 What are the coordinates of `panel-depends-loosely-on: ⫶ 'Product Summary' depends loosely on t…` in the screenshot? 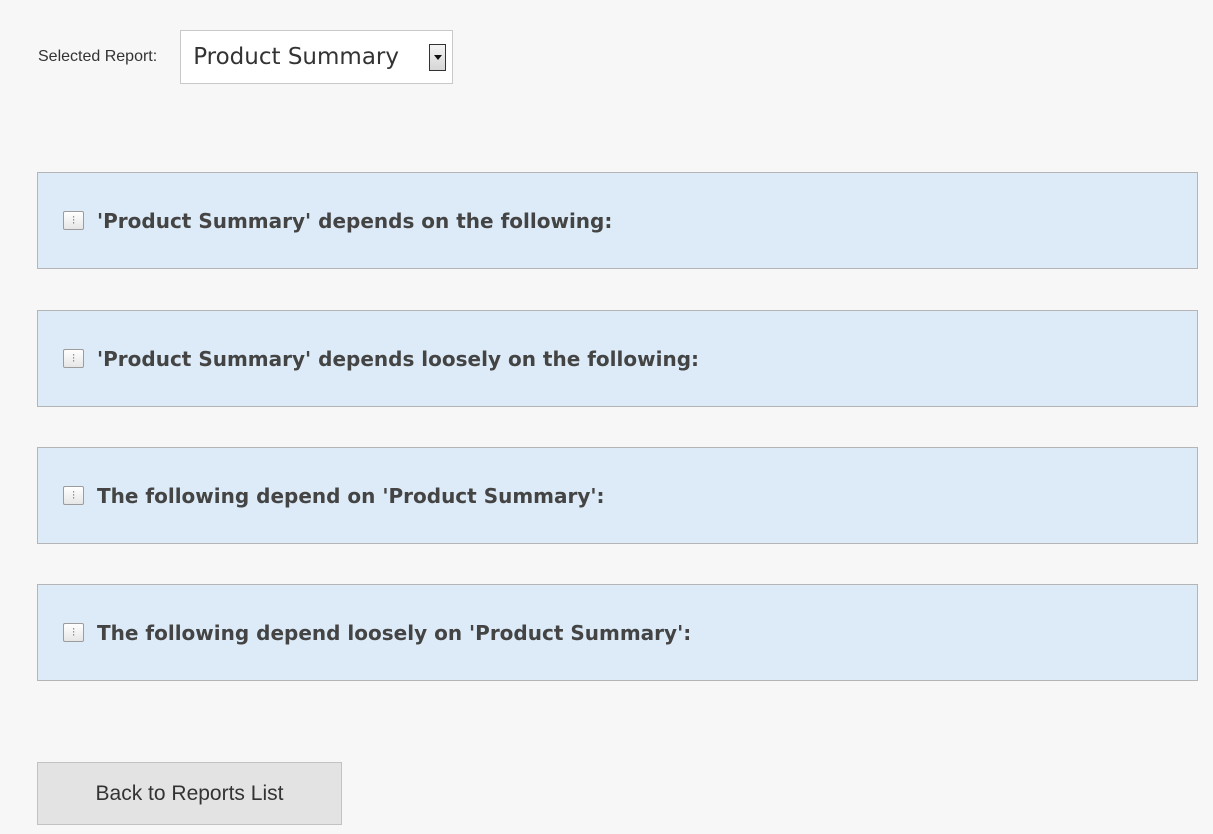 It's located at (617, 358).